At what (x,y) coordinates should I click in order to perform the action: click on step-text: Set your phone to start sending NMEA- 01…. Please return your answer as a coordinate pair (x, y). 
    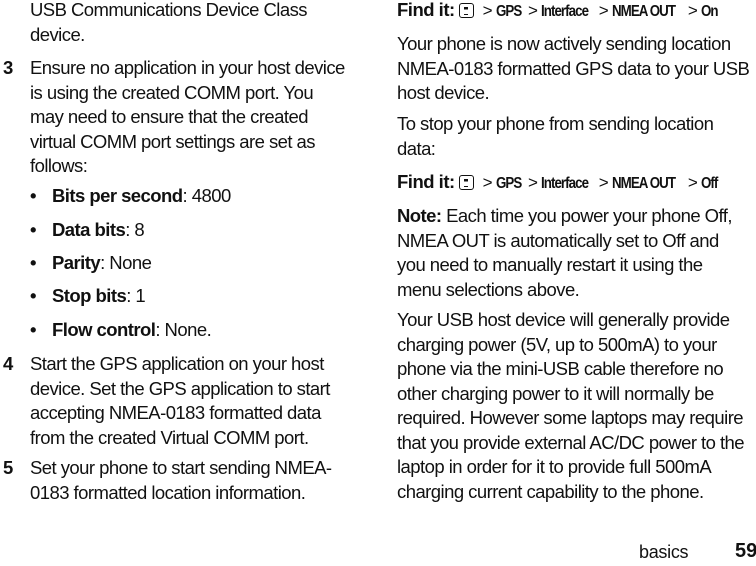
    Looking at the image, I should click on (197, 480).